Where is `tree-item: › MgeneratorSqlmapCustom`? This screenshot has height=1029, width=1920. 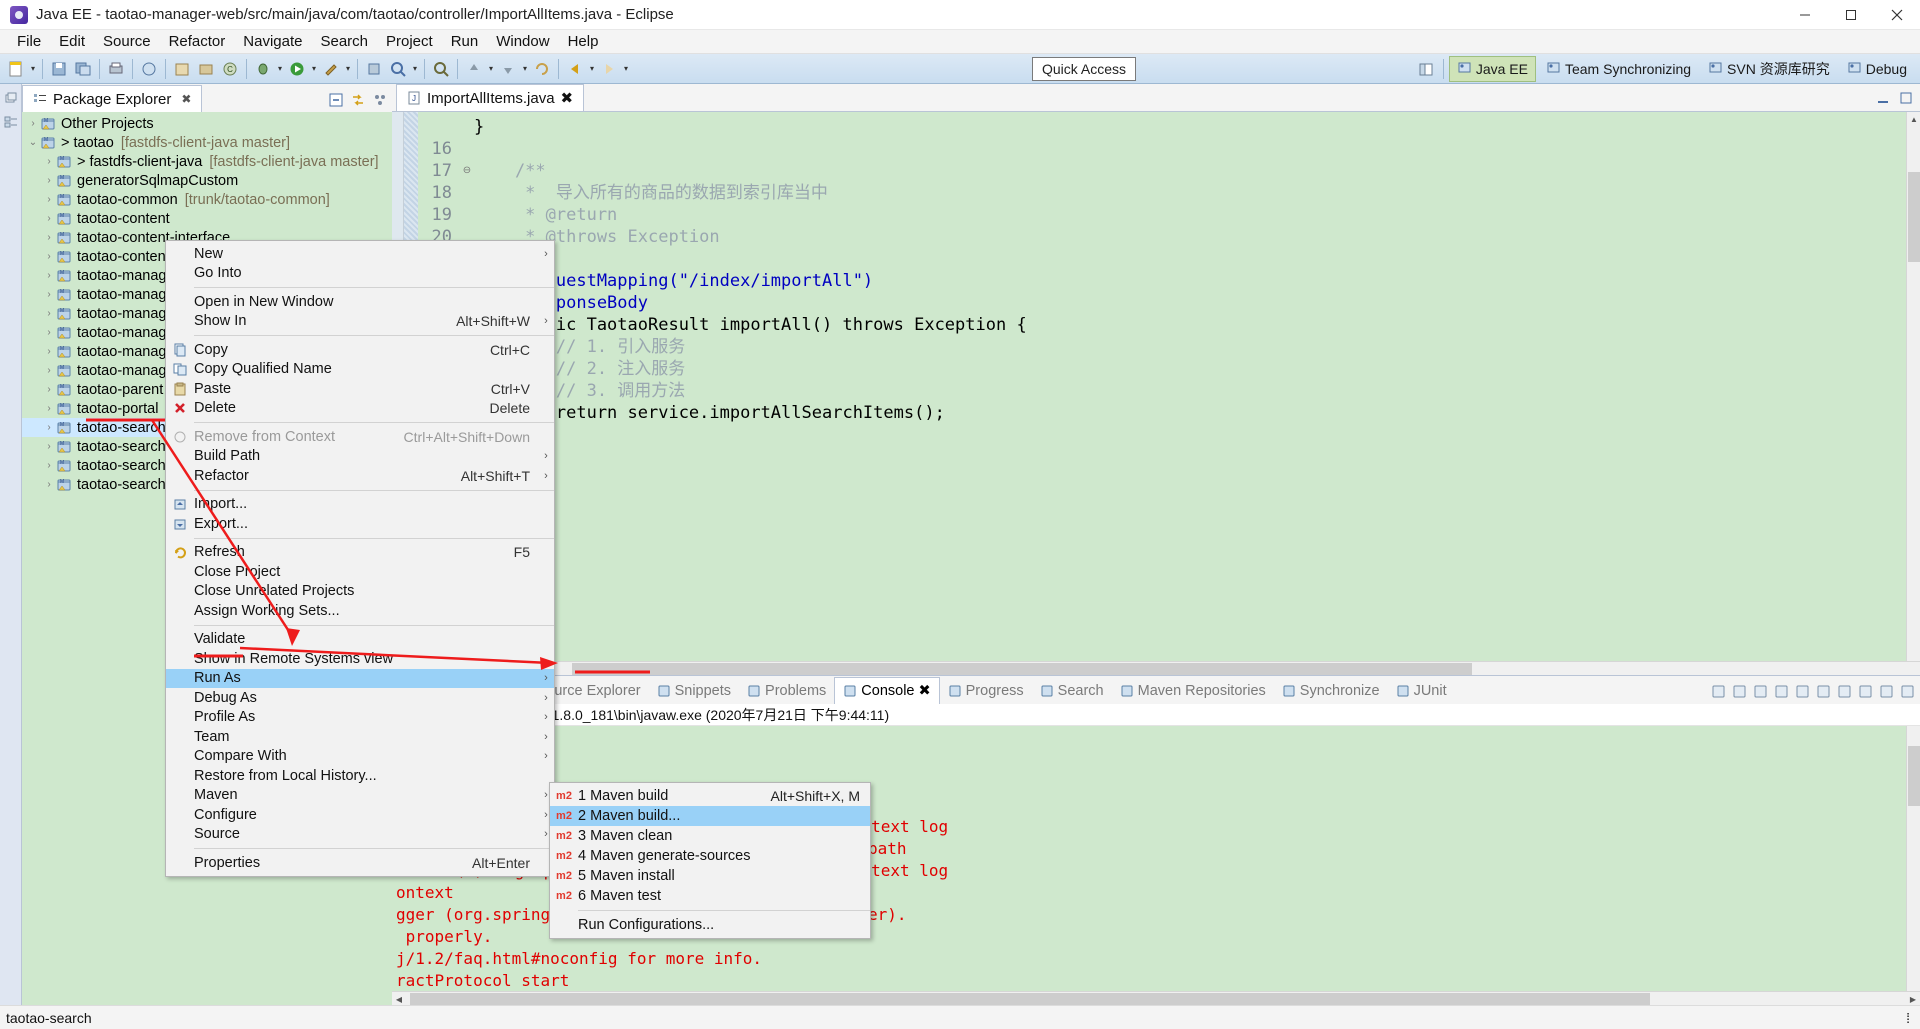 tree-item: › MgeneratorSqlmapCustom is located at coordinates (207, 180).